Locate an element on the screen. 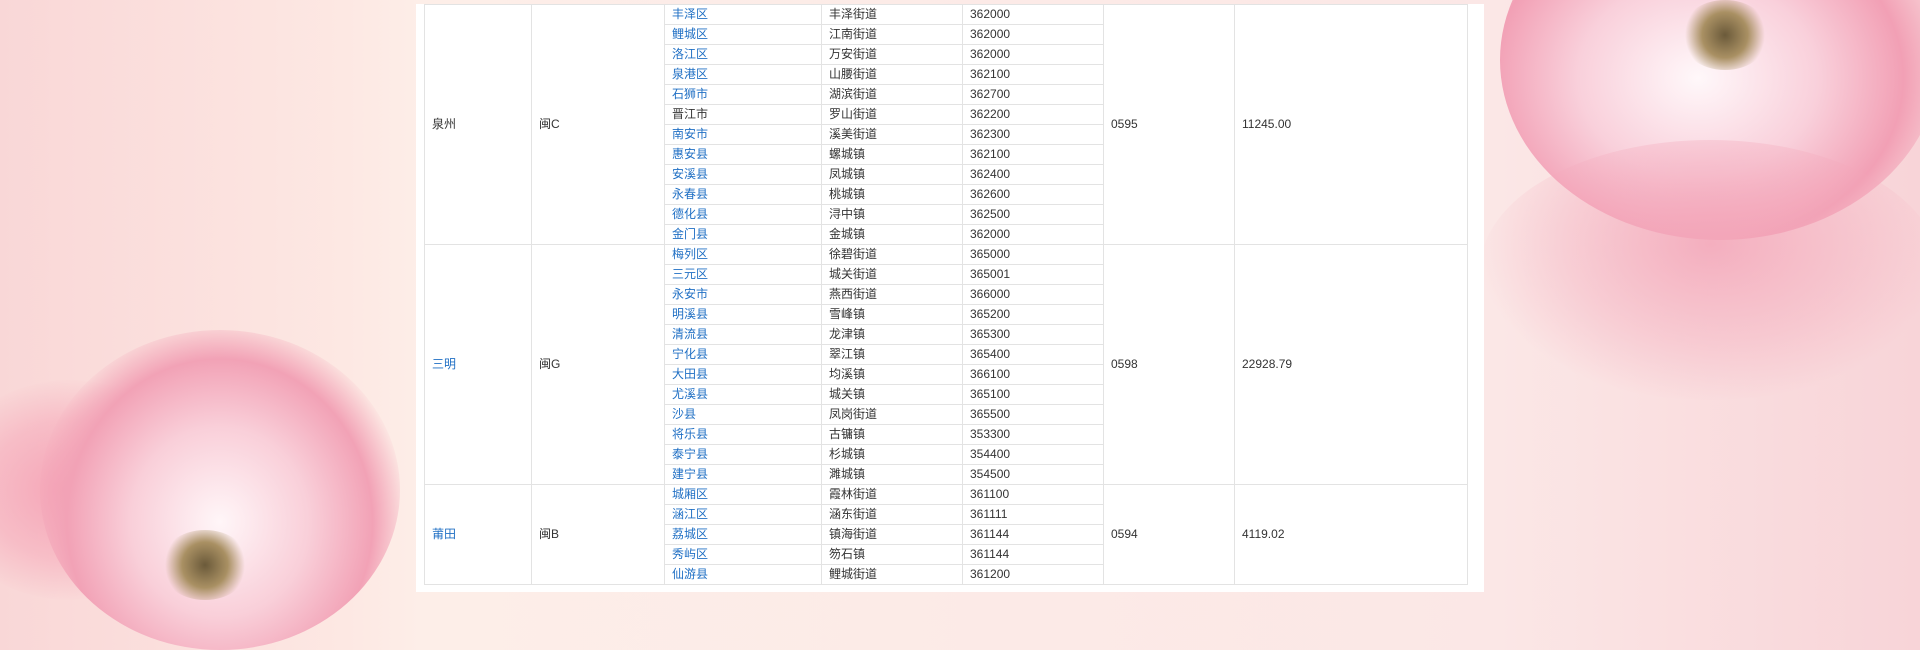  district-link: 德化县 is located at coordinates (690, 214).